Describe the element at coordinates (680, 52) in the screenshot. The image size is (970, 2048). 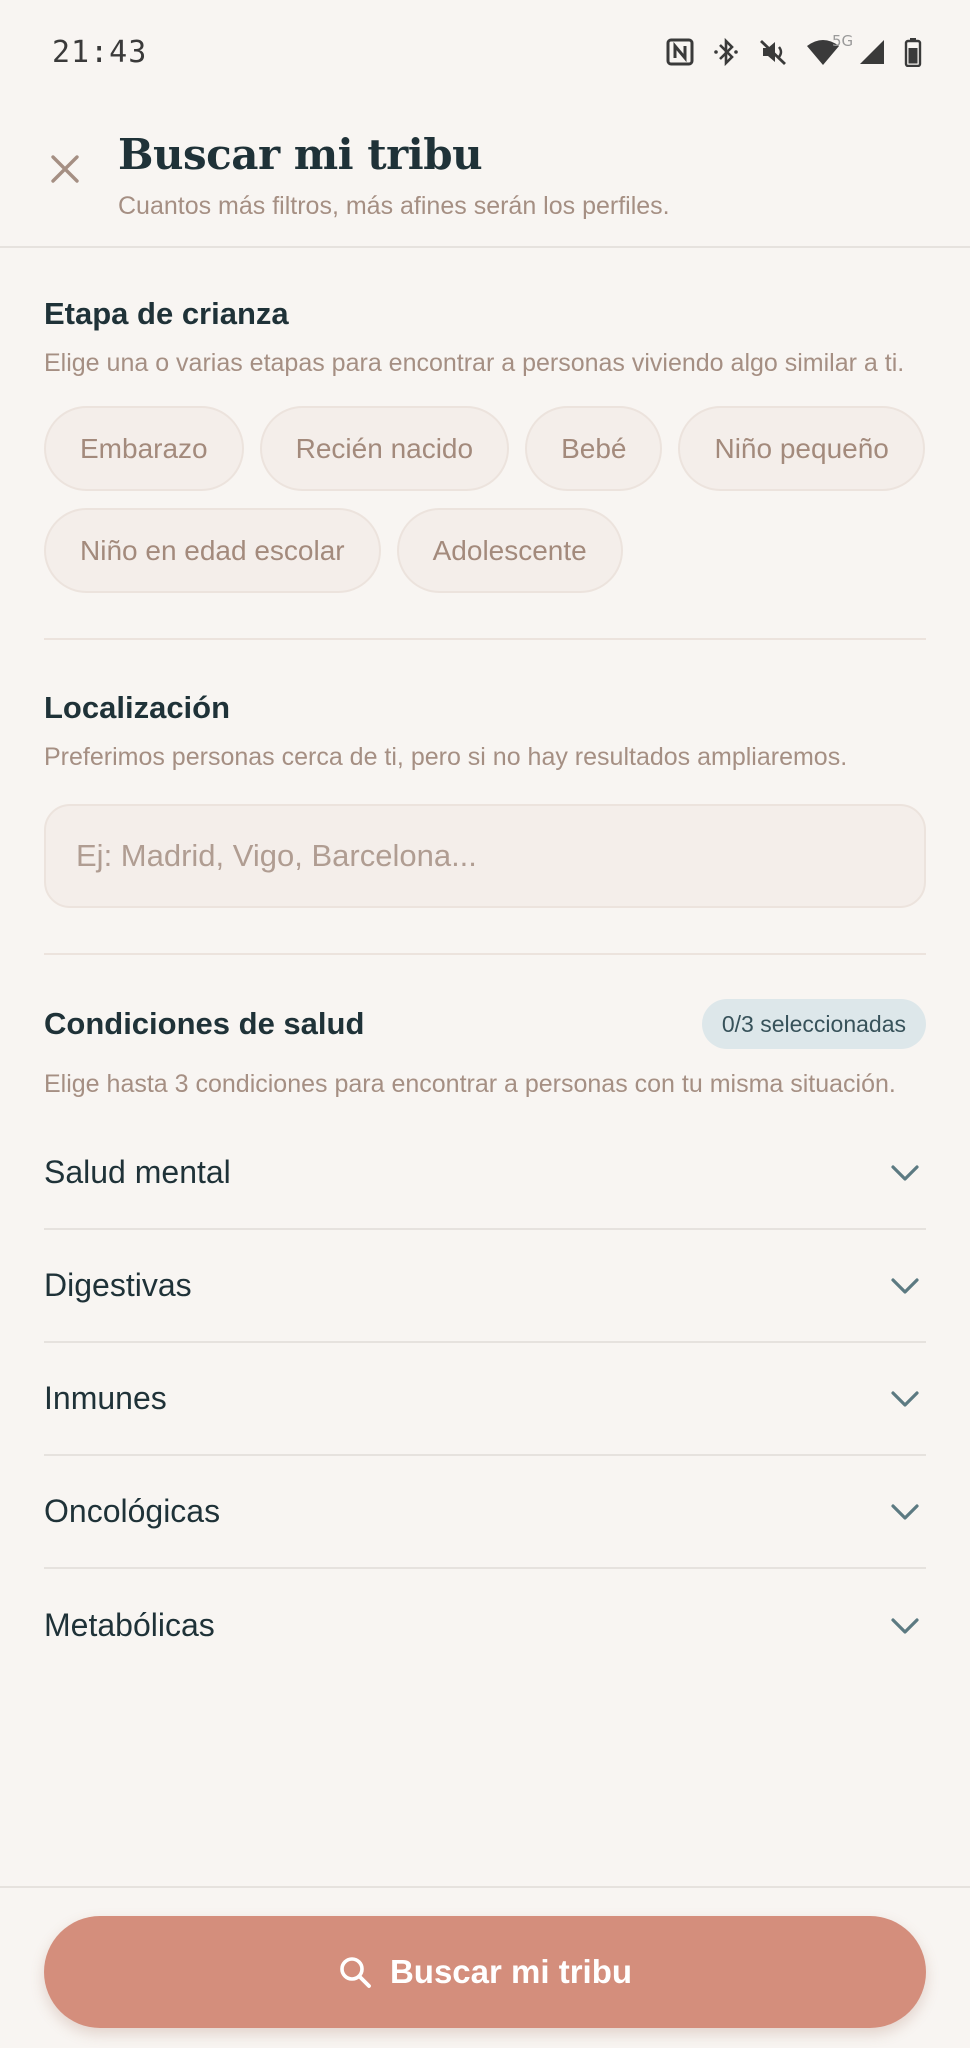
I see `nfc-icon` at that location.